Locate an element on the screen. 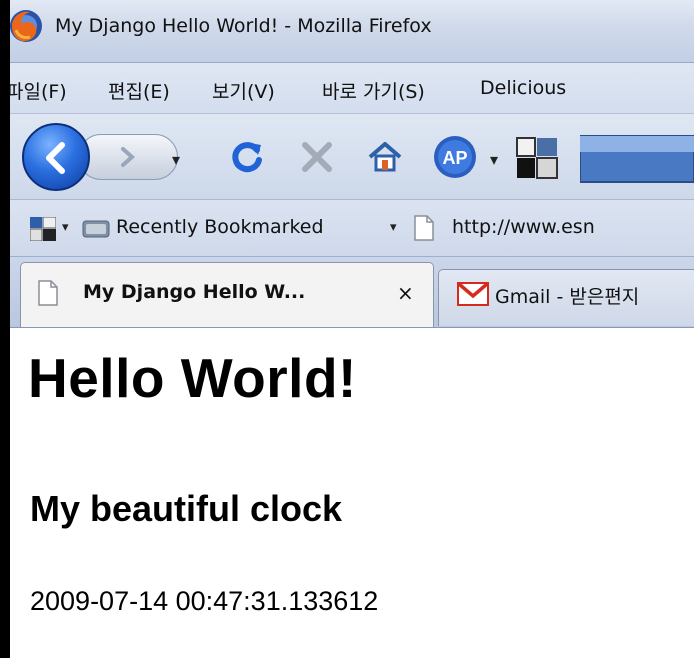  recently-bookmarked-dropdown-icon: ▾ is located at coordinates (393, 227).